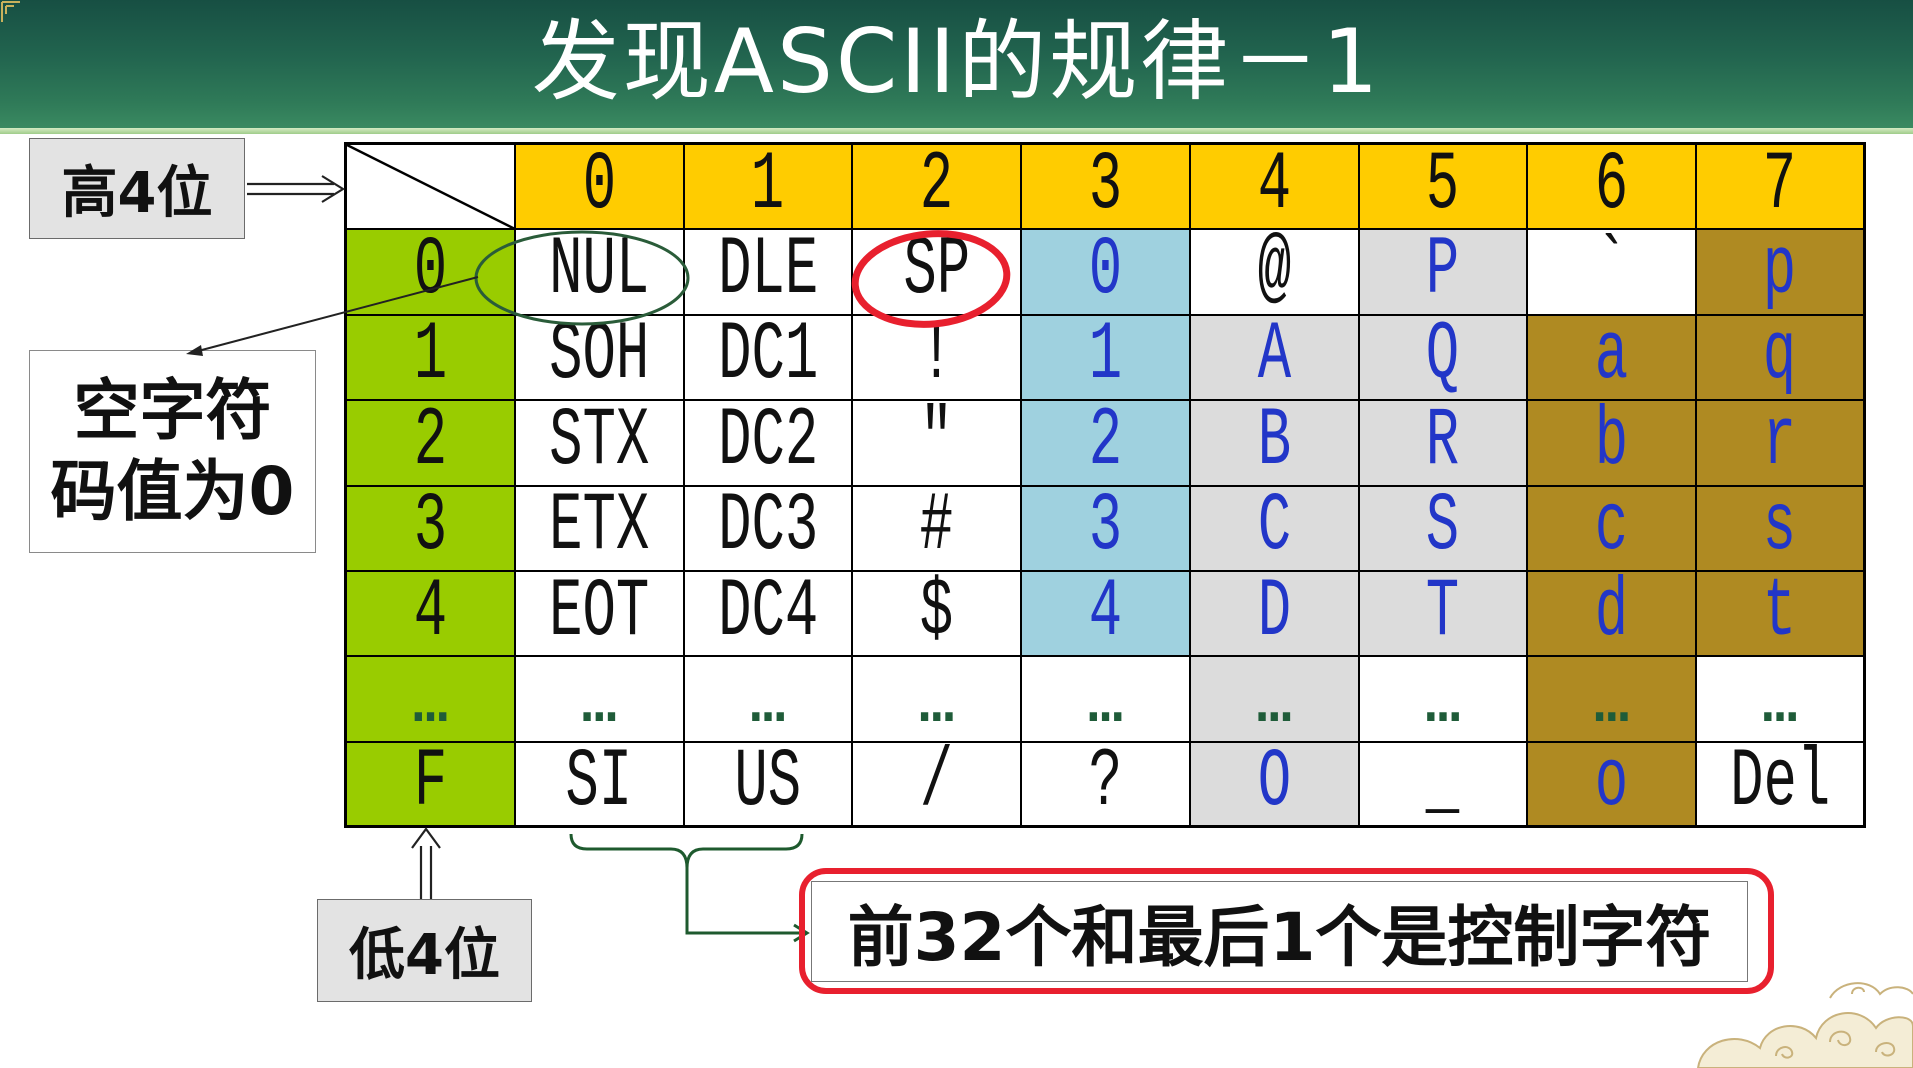 The width and height of the screenshot is (1913, 1068). I want to click on table-cell: s, so click(1781, 529).